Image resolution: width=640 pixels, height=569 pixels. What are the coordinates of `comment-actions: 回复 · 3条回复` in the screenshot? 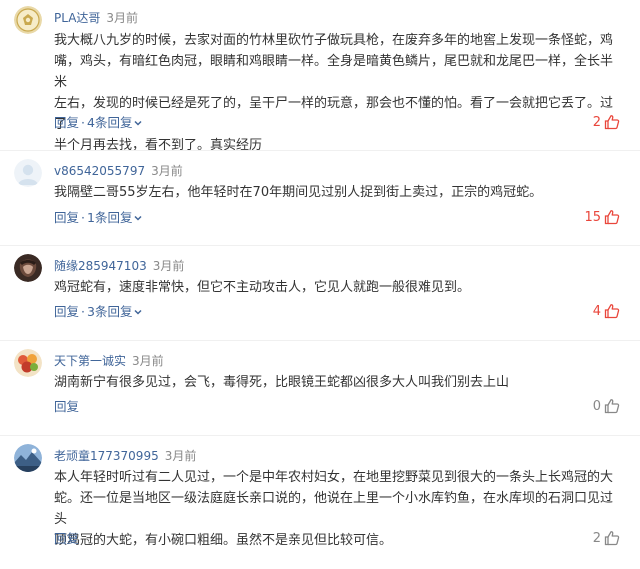 It's located at (98, 312).